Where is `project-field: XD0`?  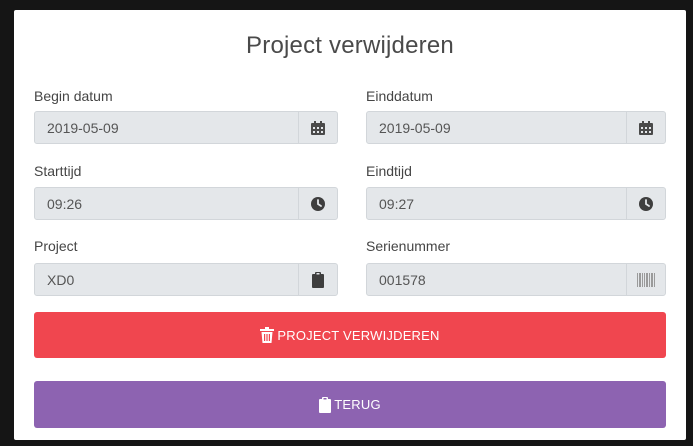
project-field: XD0 is located at coordinates (186, 279).